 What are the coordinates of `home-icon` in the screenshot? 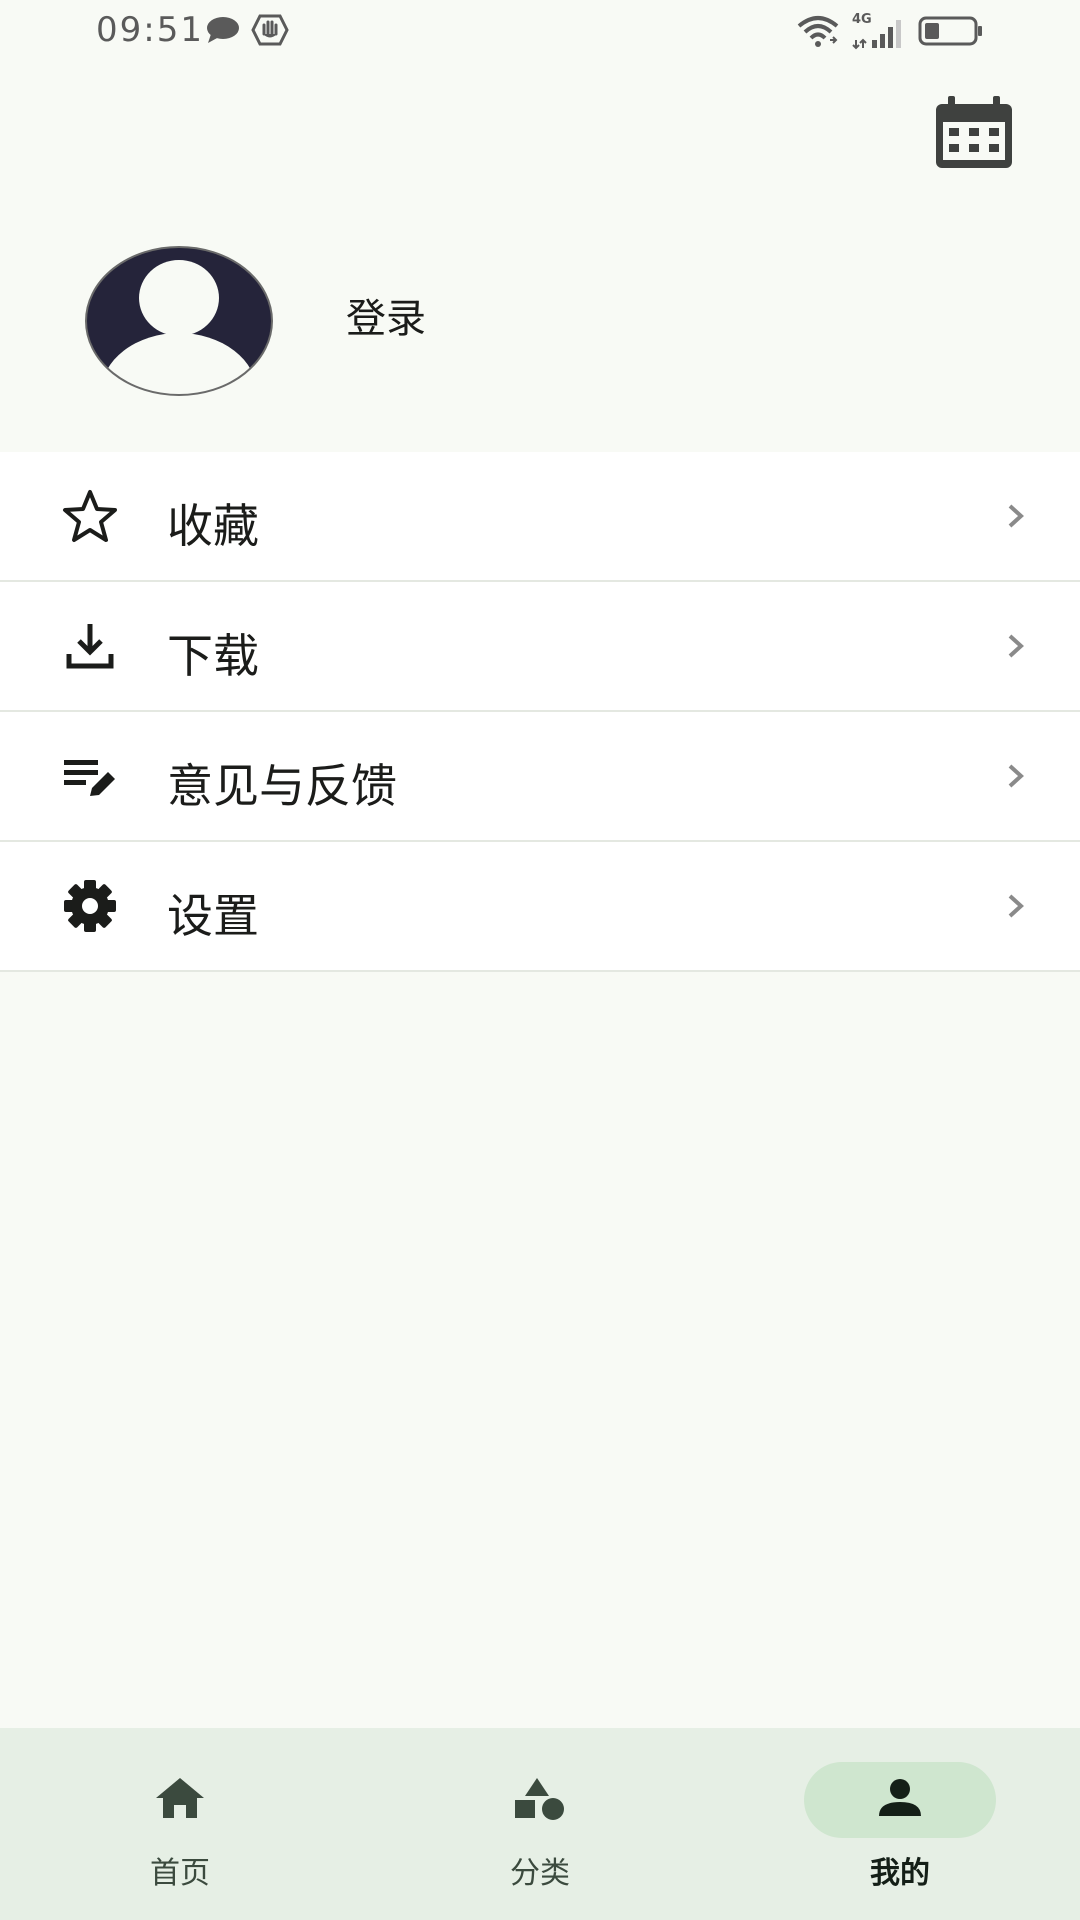 It's located at (180, 1800).